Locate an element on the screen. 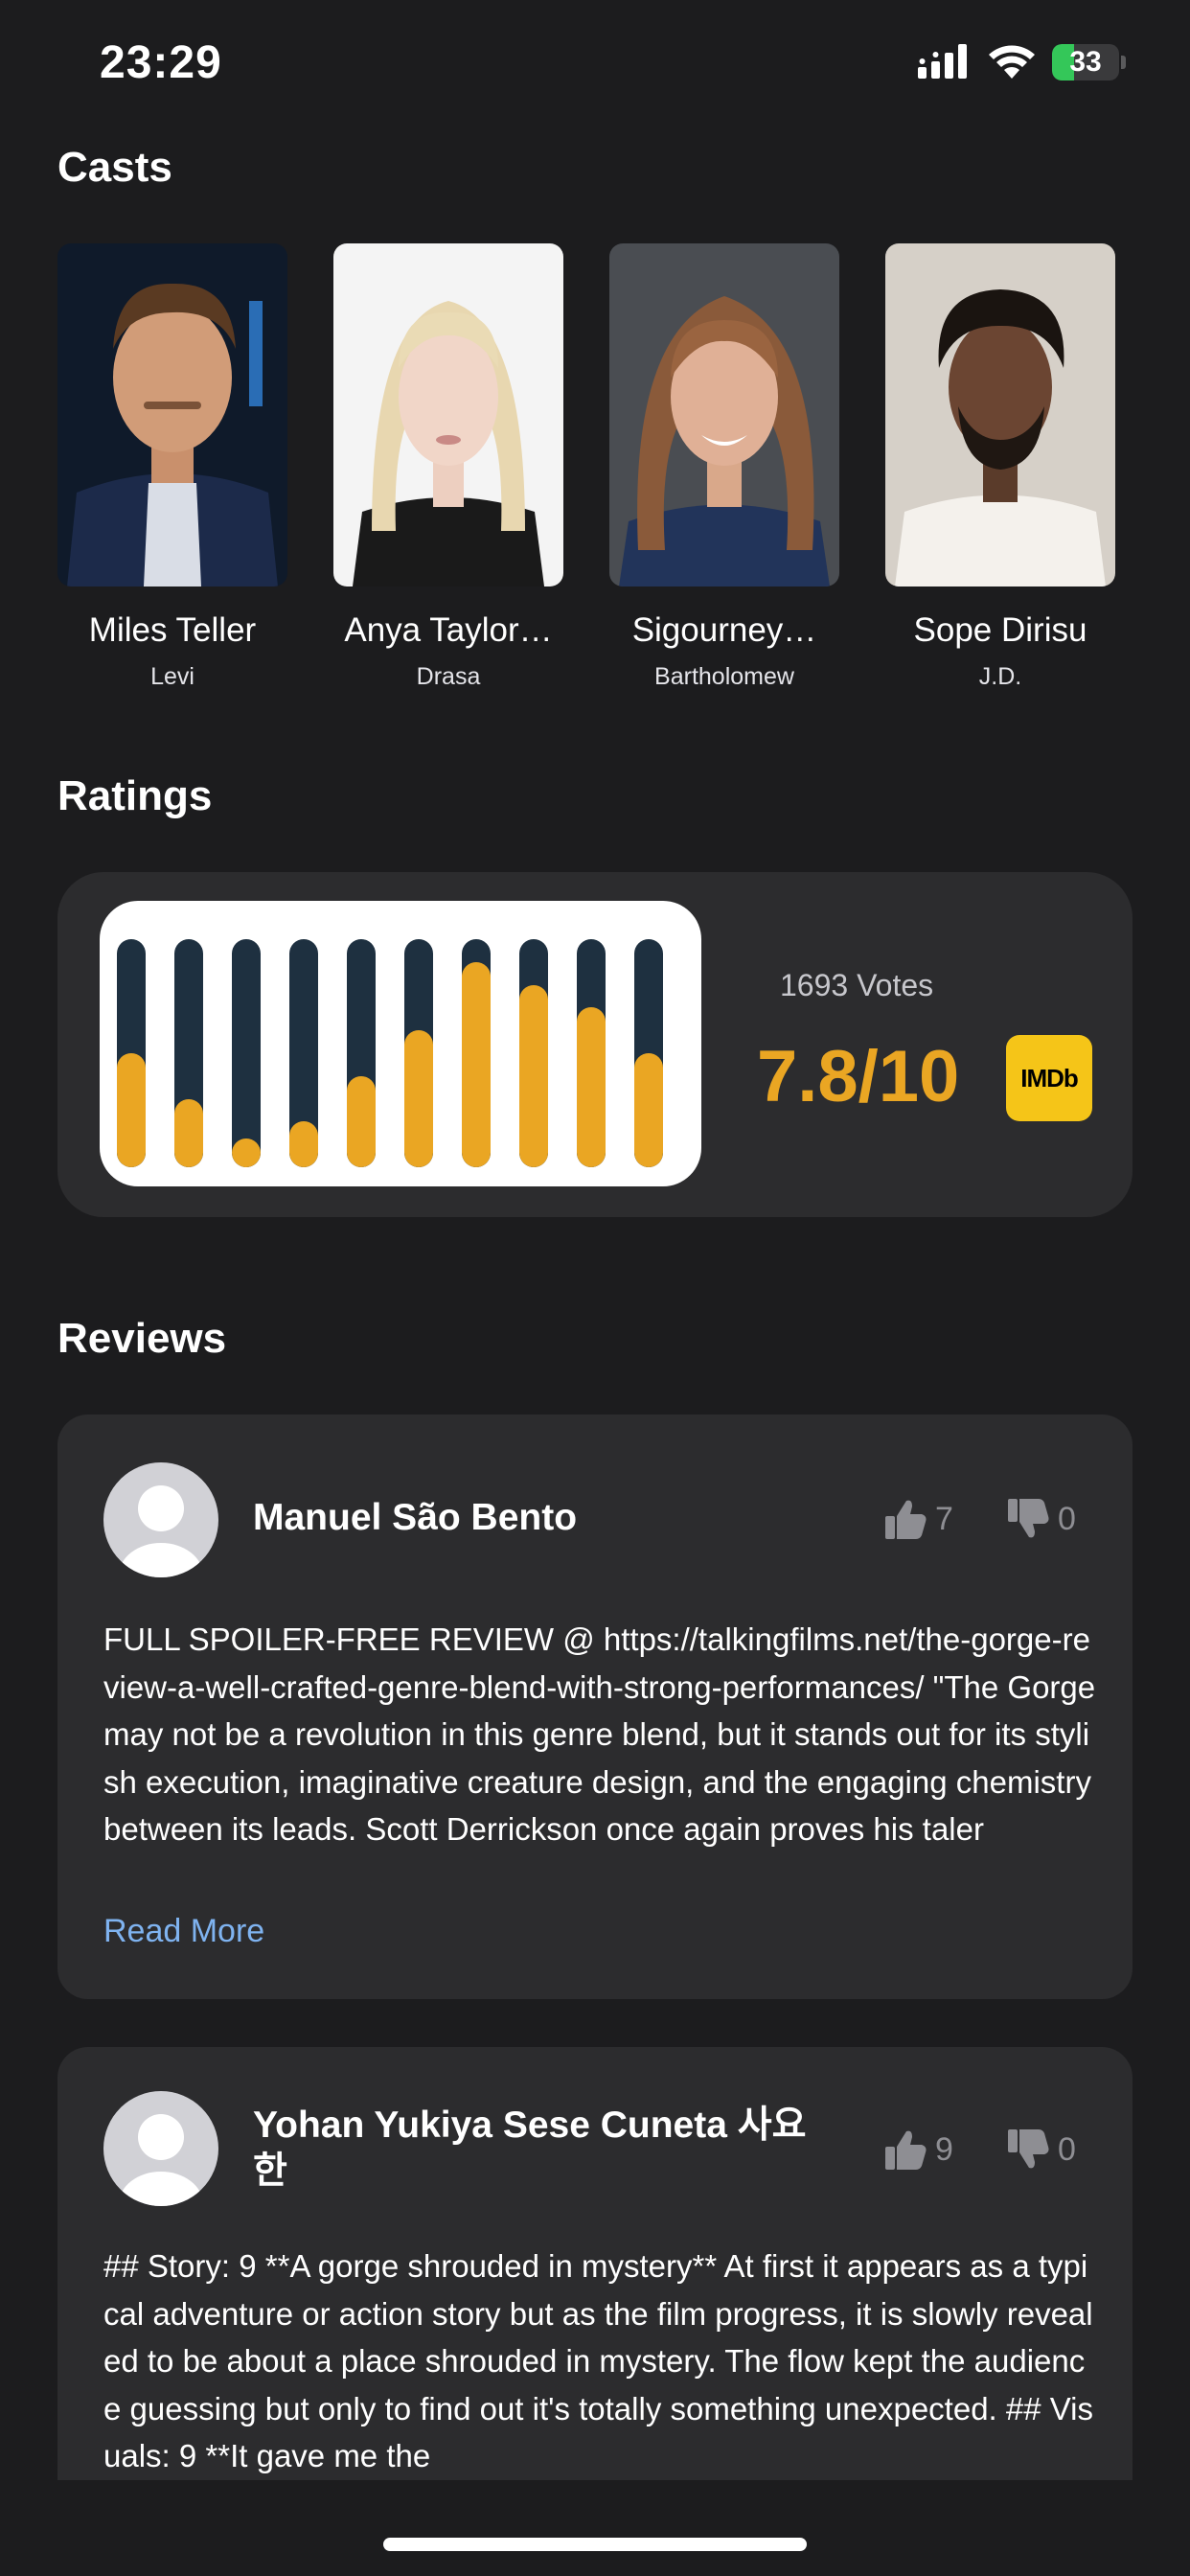 Image resolution: width=1190 pixels, height=2576 pixels. review-author: Yohan Yukiya Sese Cuneta 사요한 is located at coordinates (530, 2148).